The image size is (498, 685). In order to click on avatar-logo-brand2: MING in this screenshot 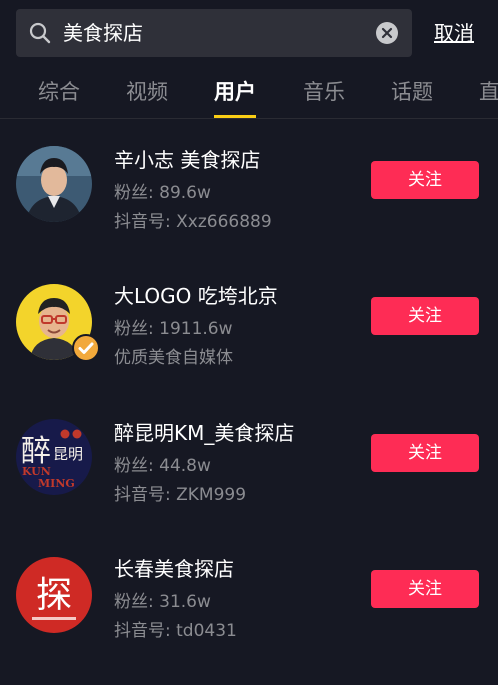, I will do `click(56, 483)`.